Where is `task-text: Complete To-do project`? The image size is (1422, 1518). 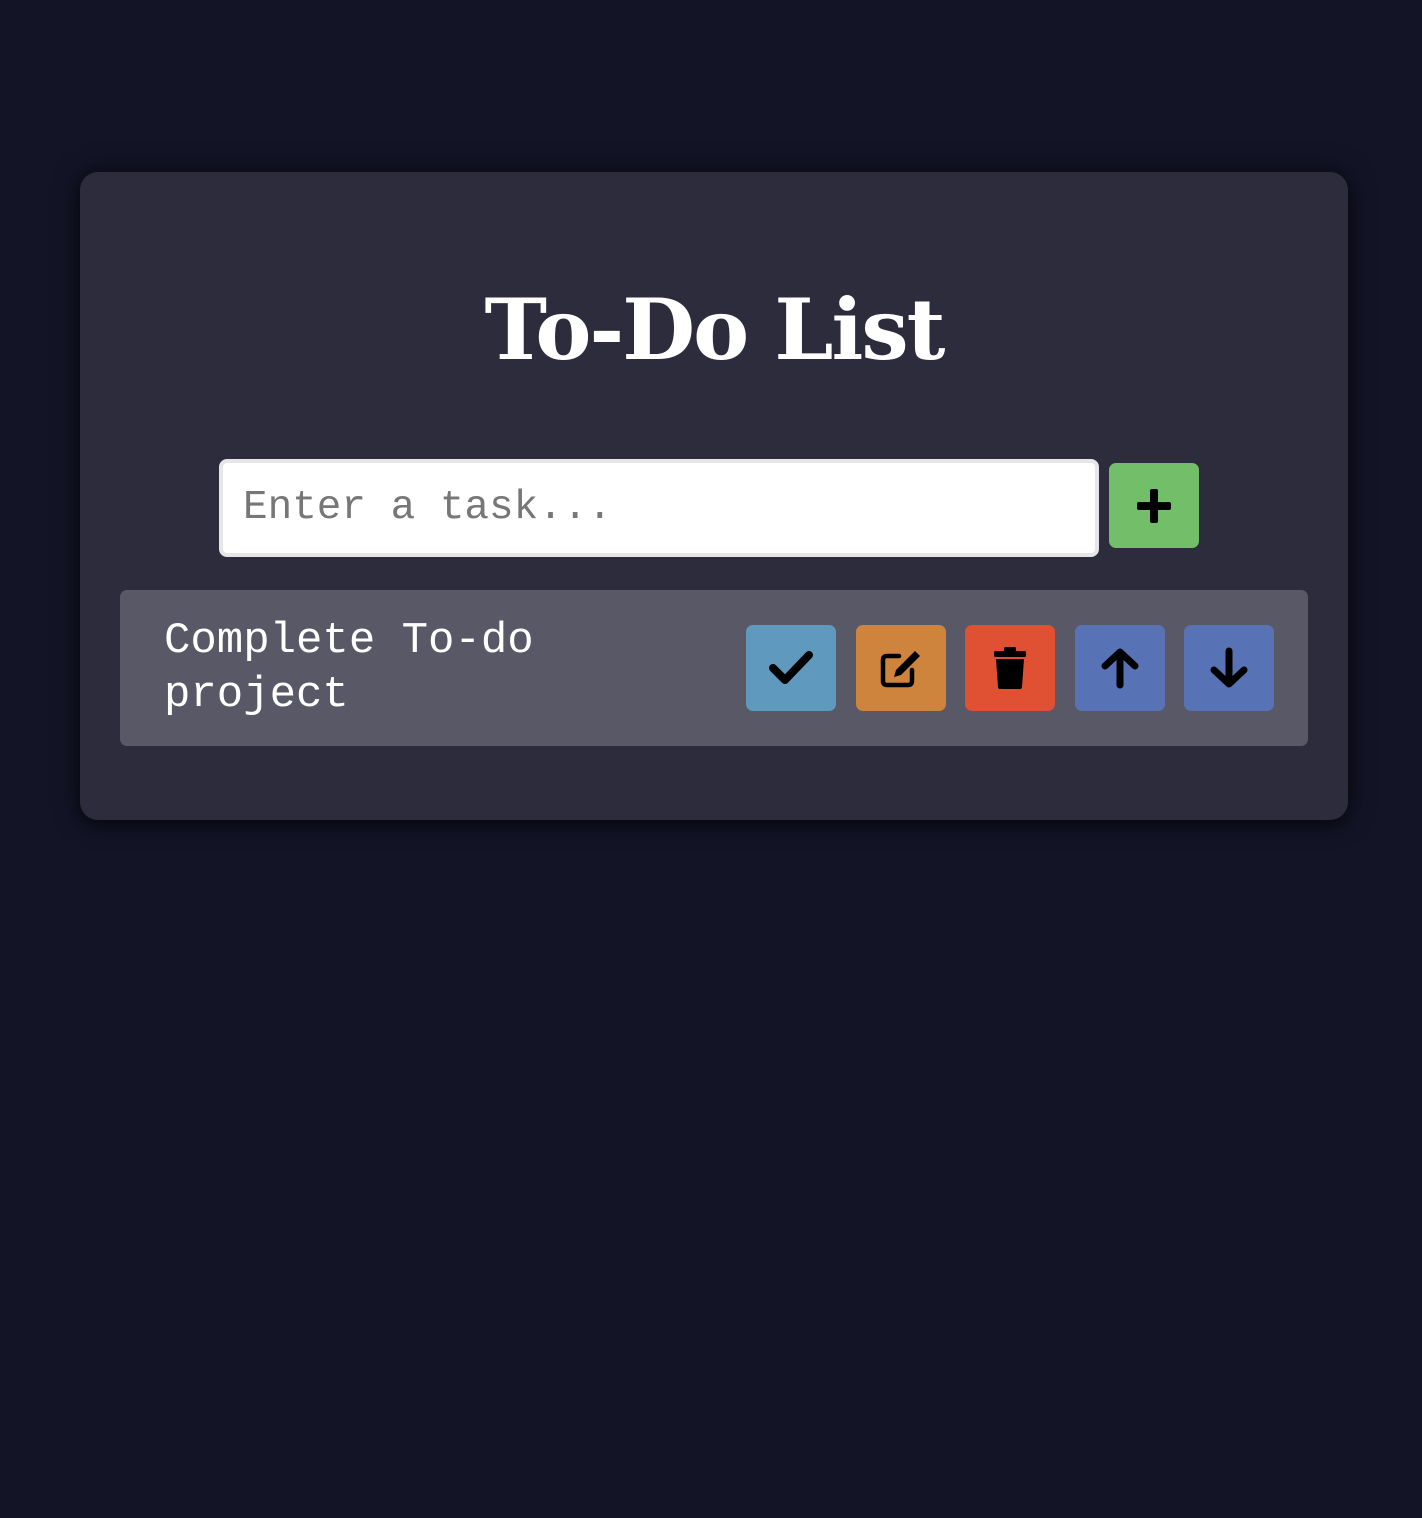 task-text: Complete To-do project is located at coordinates (349, 668).